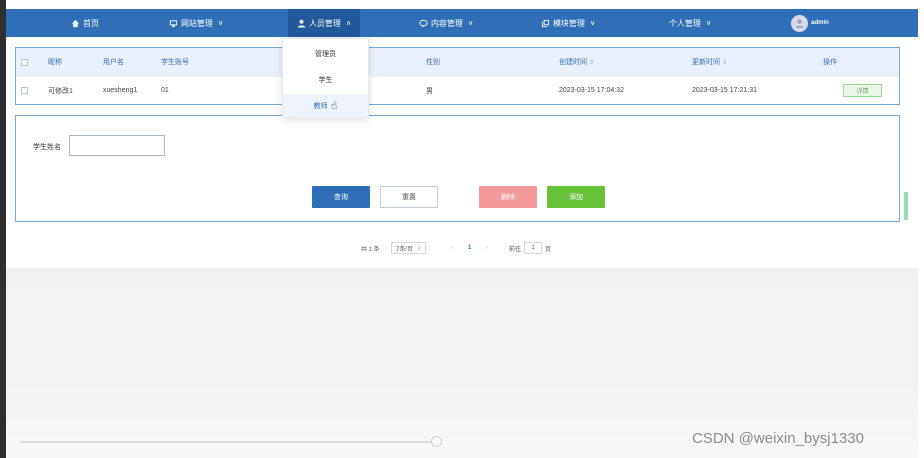 This screenshot has width=924, height=458. Describe the element at coordinates (75, 23) in the screenshot. I see `home-icon` at that location.